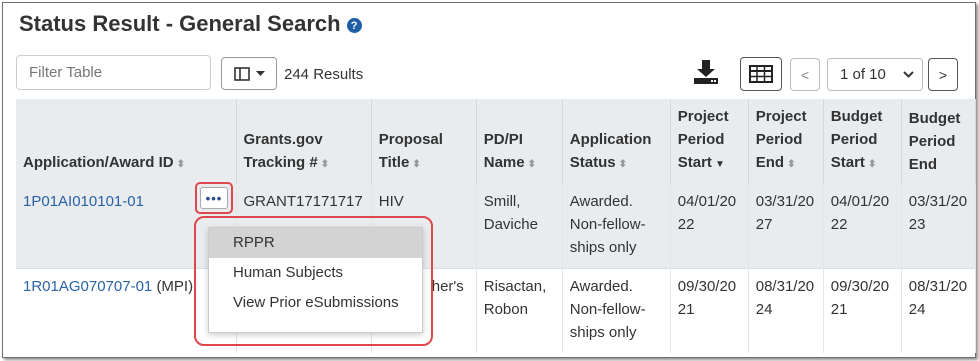 The height and width of the screenshot is (361, 979). I want to click on next-page-button: >, so click(943, 74).